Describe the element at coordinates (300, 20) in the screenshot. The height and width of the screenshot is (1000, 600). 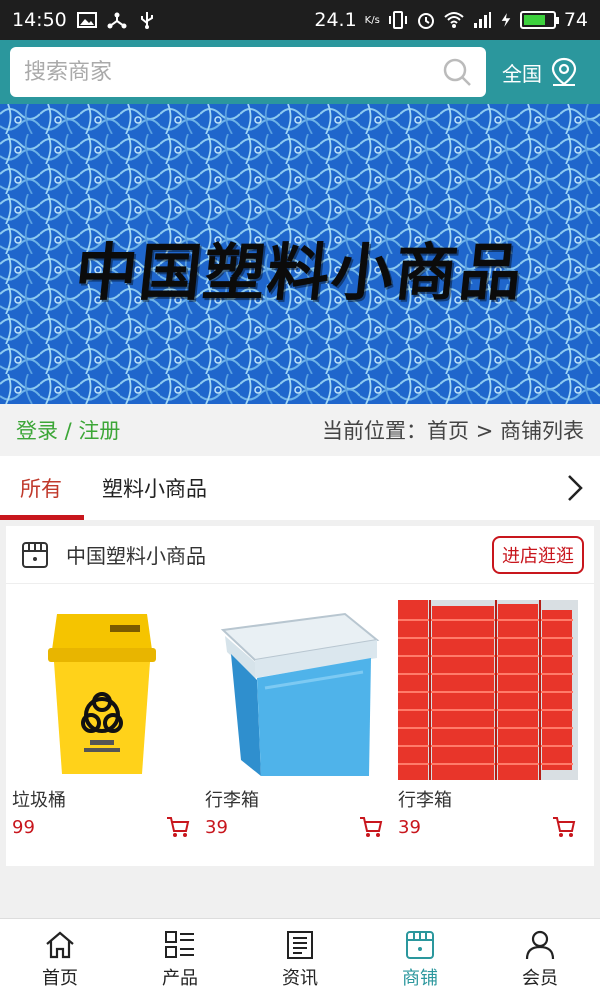
I see `status-bar: 14:50 24.1 K/s 74` at that location.